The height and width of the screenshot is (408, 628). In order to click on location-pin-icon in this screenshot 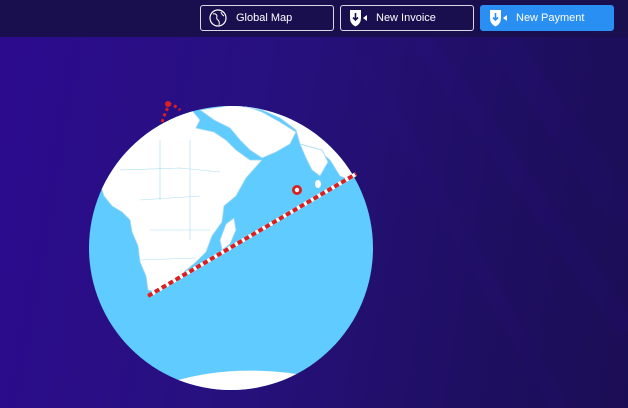, I will do `click(297, 190)`.